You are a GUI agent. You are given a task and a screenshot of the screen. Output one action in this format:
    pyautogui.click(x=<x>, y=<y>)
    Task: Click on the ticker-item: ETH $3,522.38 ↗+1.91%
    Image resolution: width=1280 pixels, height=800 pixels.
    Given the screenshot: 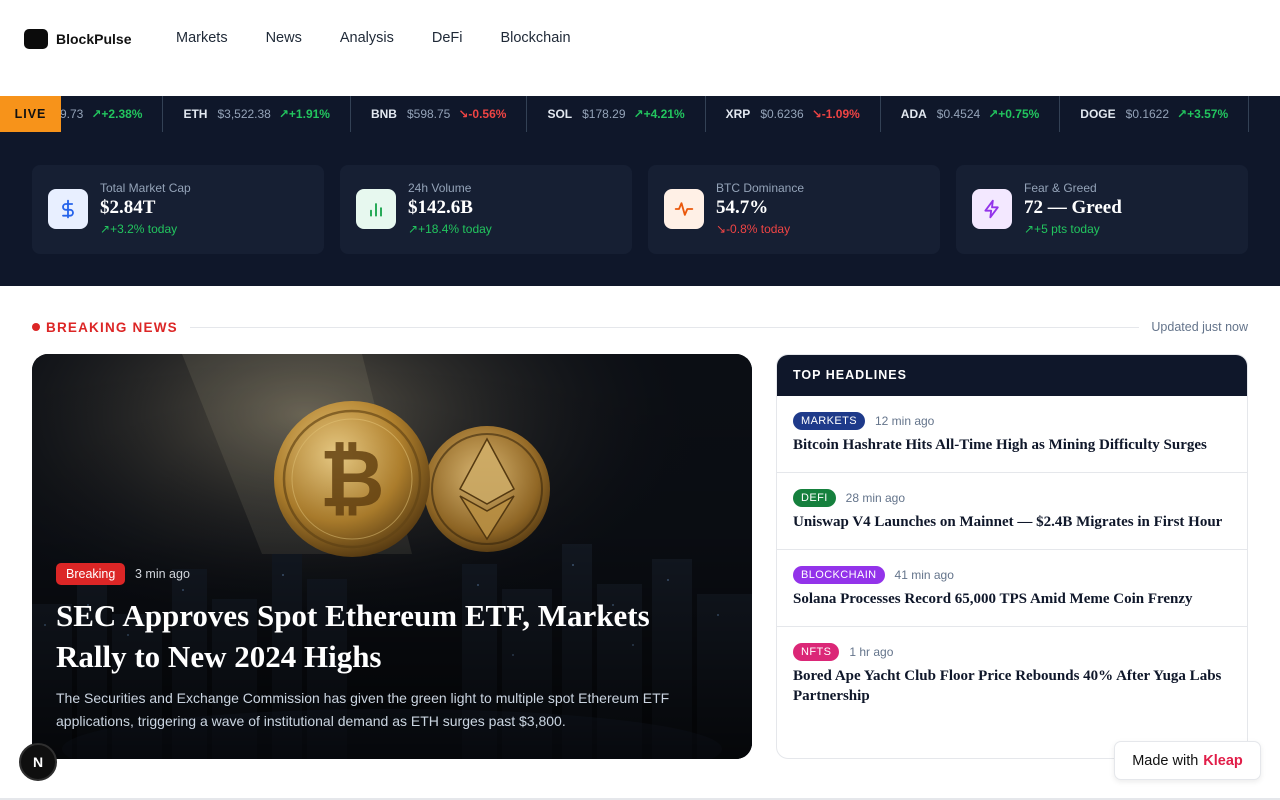 What is the action you would take?
    pyautogui.click(x=257, y=114)
    